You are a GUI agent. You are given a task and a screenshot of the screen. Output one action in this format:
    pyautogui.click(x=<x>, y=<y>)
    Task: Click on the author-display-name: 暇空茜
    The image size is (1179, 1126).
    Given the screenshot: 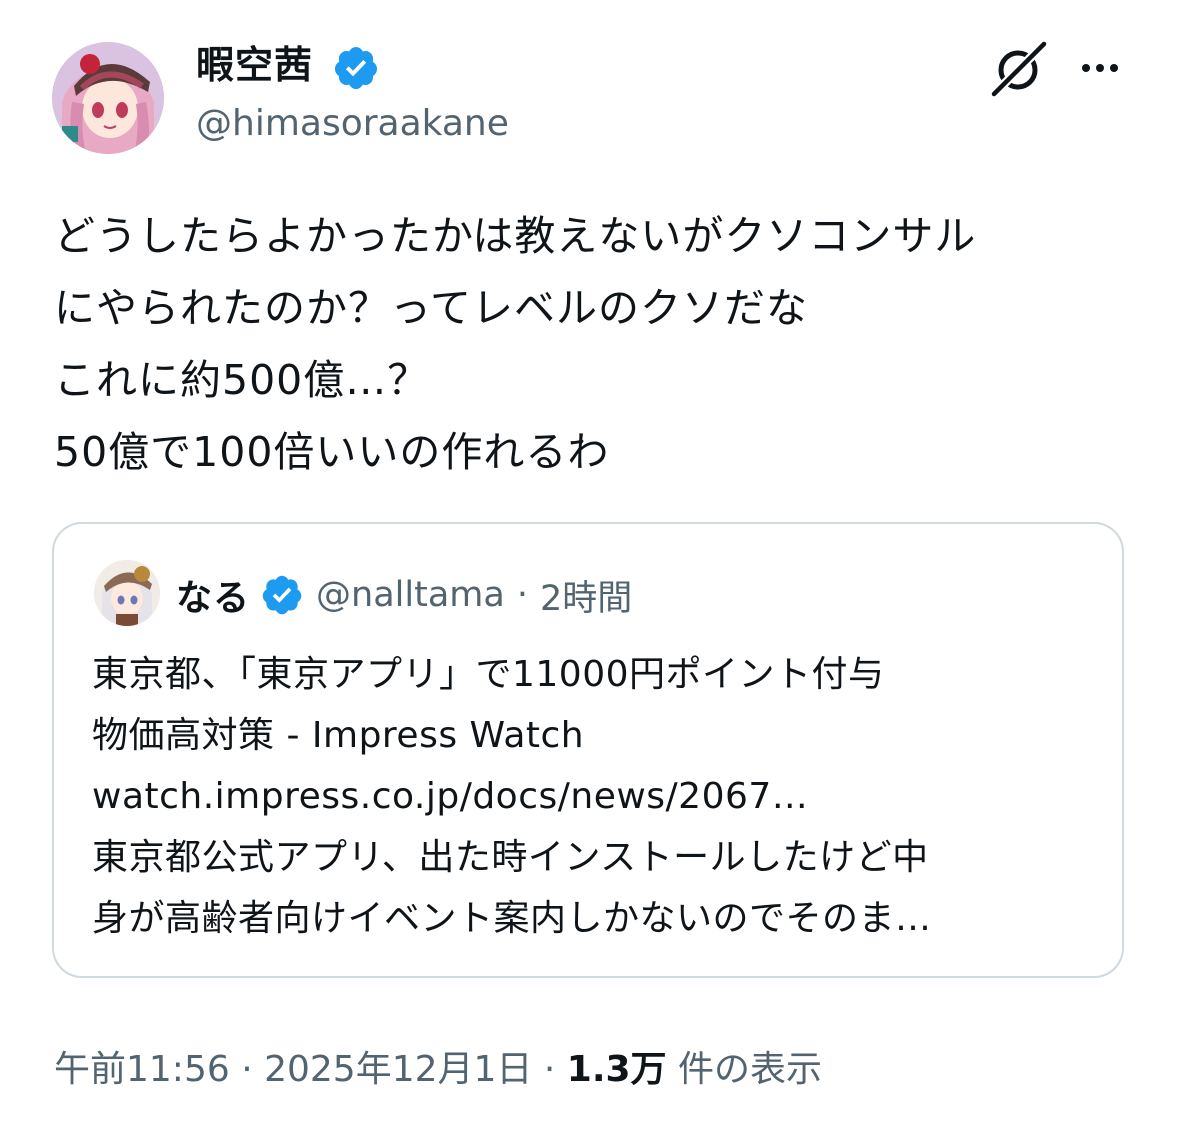 What is the action you would take?
    pyautogui.click(x=254, y=65)
    